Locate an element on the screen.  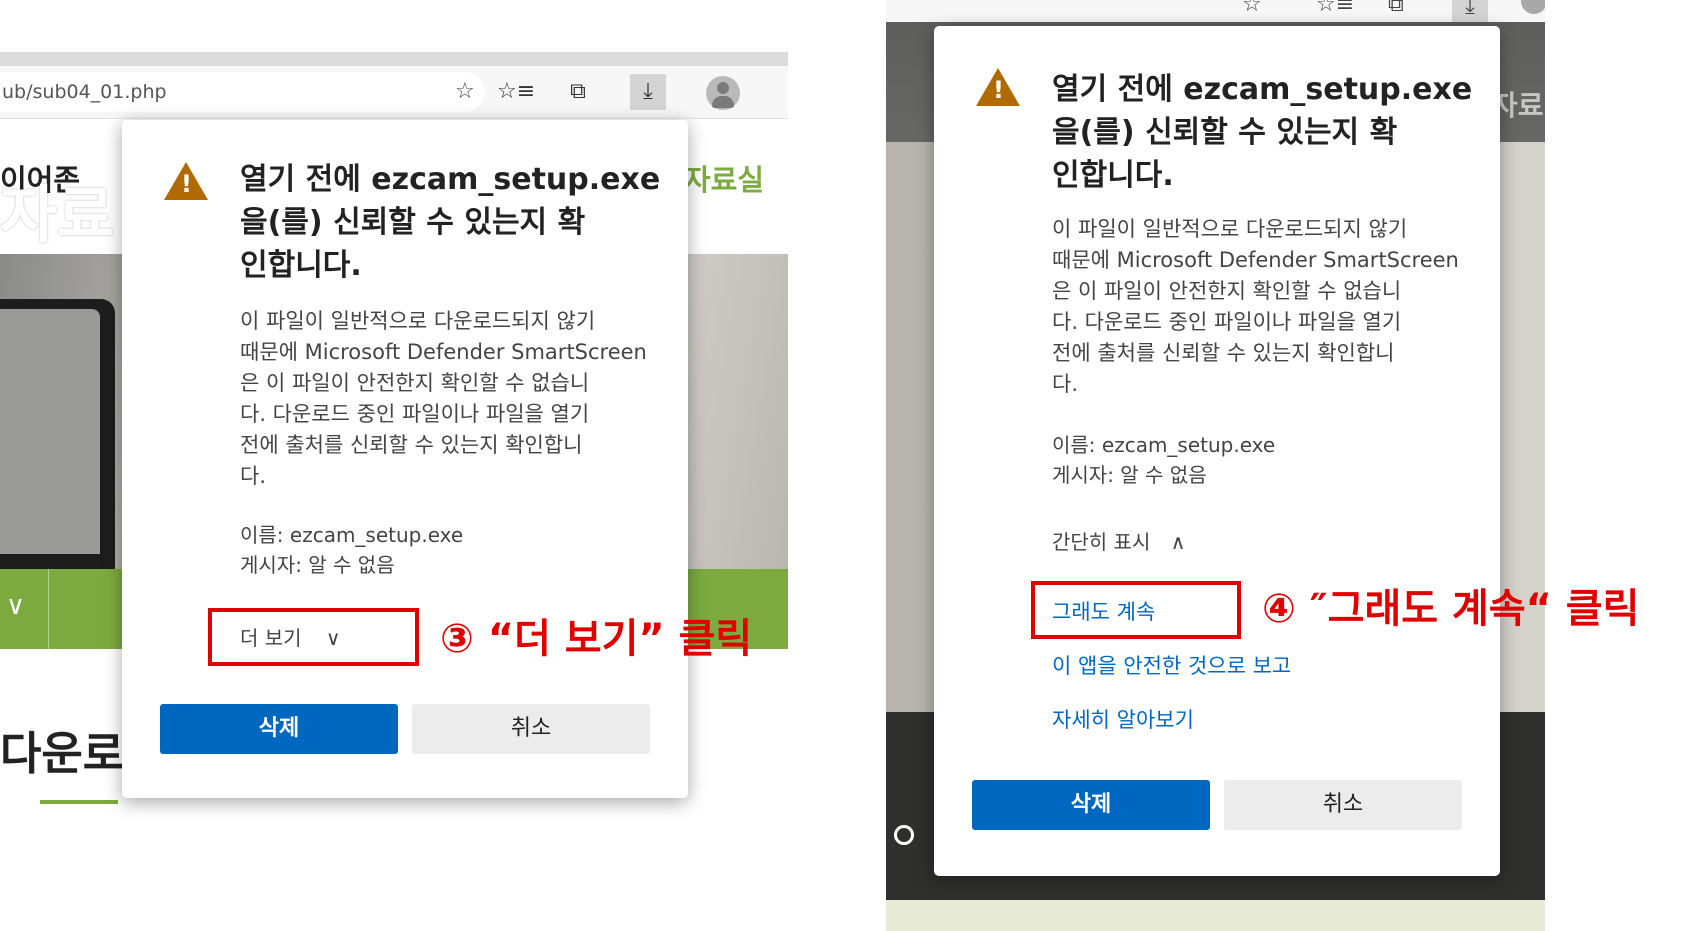
show-less-button: 간단히 표시 ∧ is located at coordinates (1118, 540).